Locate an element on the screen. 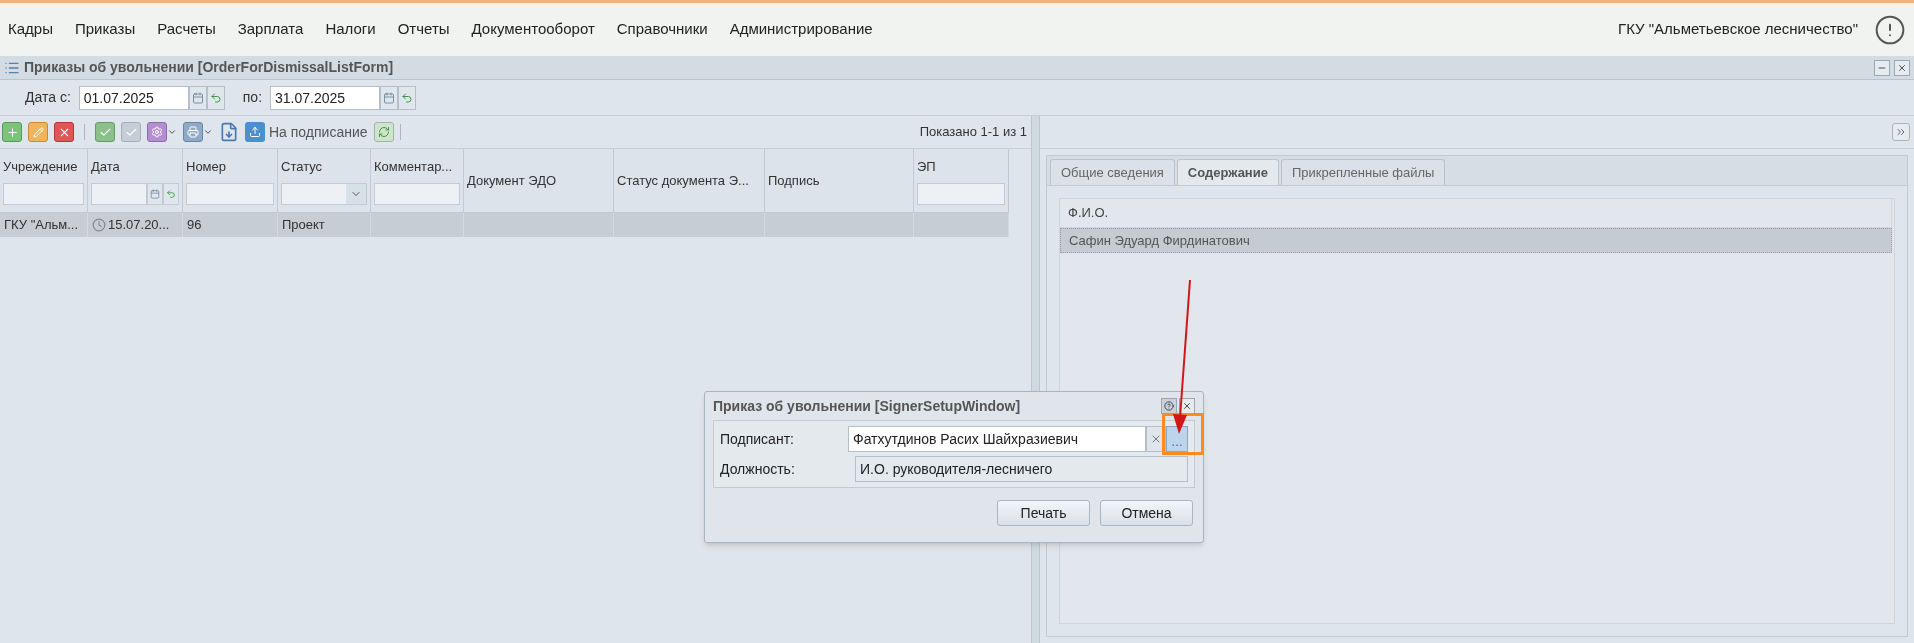 The image size is (1914, 643). document-download-icon is located at coordinates (229, 132).